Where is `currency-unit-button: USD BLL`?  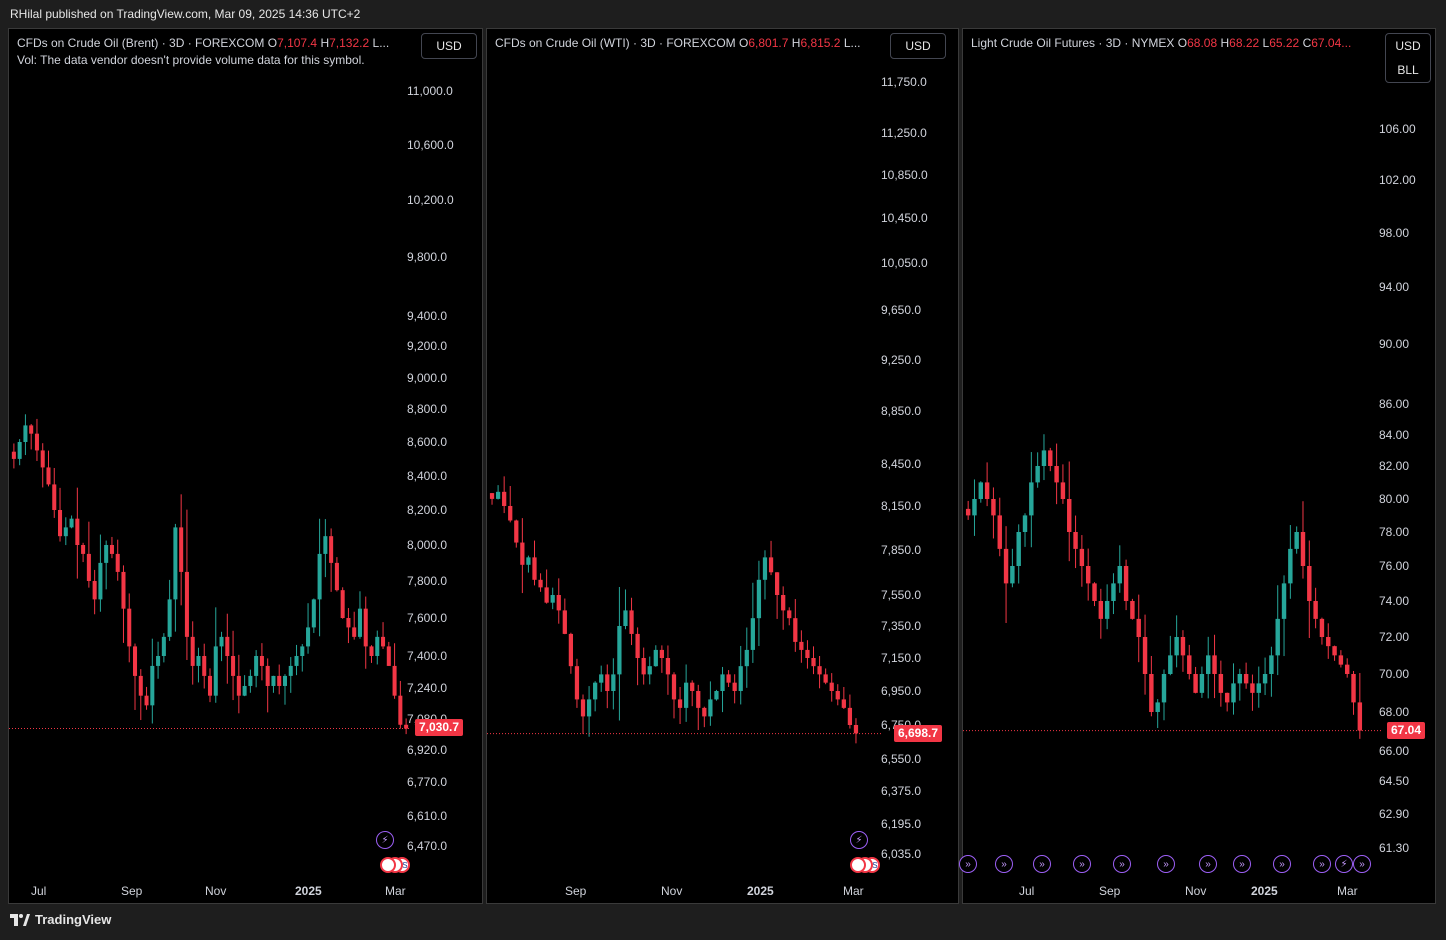 currency-unit-button: USD BLL is located at coordinates (1408, 58).